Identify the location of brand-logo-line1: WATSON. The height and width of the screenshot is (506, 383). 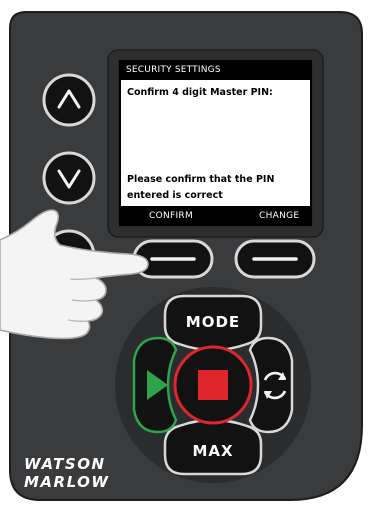
(65, 464).